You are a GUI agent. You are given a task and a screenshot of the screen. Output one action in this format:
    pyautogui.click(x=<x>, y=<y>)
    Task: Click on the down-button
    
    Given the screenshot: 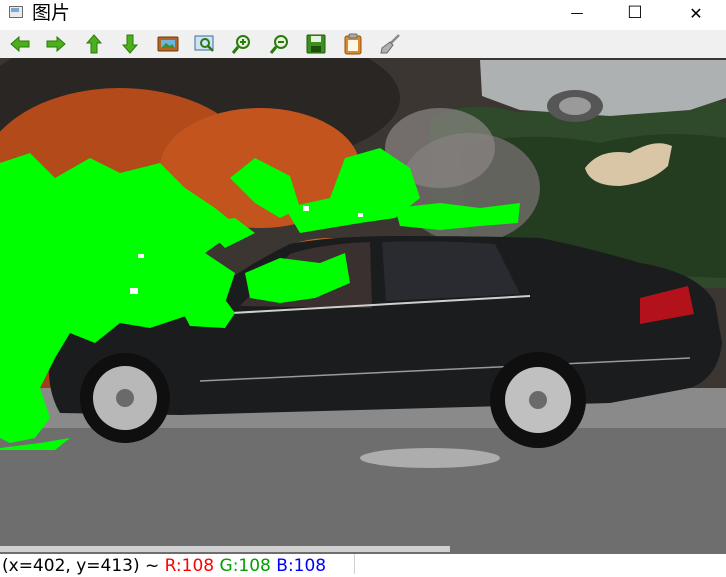 What is the action you would take?
    pyautogui.click(x=130, y=44)
    